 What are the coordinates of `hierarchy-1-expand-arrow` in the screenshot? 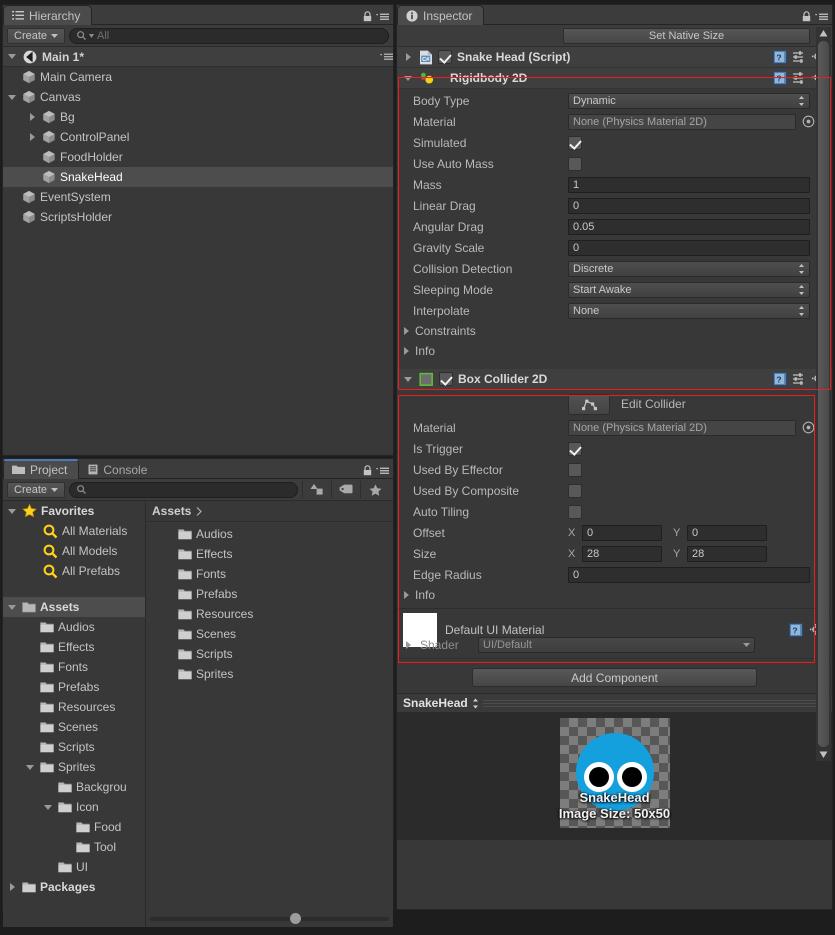 It's located at (12, 97).